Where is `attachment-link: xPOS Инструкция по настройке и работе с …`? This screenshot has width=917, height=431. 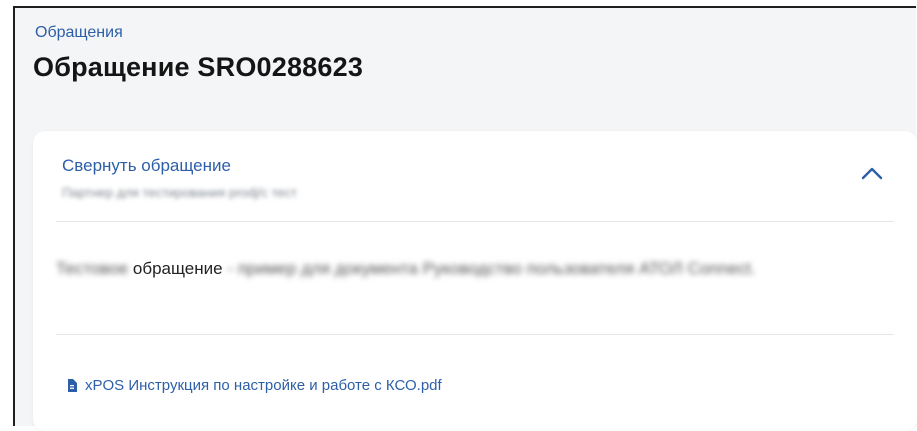
attachment-link: xPOS Инструкция по настройке и работе с … is located at coordinates (254, 385).